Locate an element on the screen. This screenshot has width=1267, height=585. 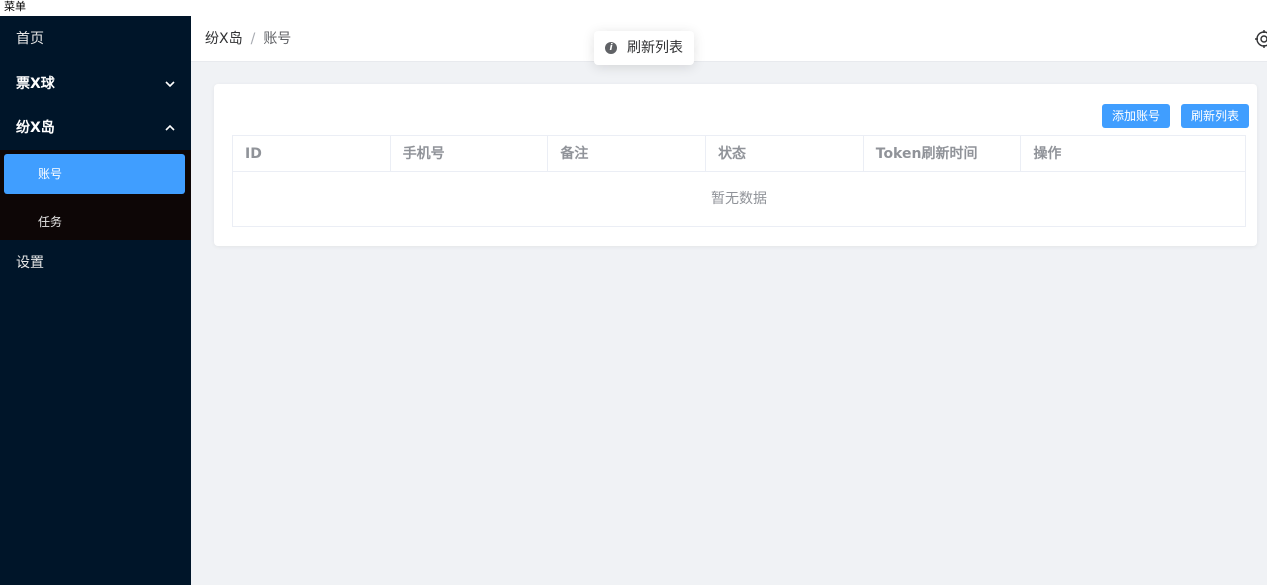
column-header-actions: 操作 is located at coordinates (1047, 154).